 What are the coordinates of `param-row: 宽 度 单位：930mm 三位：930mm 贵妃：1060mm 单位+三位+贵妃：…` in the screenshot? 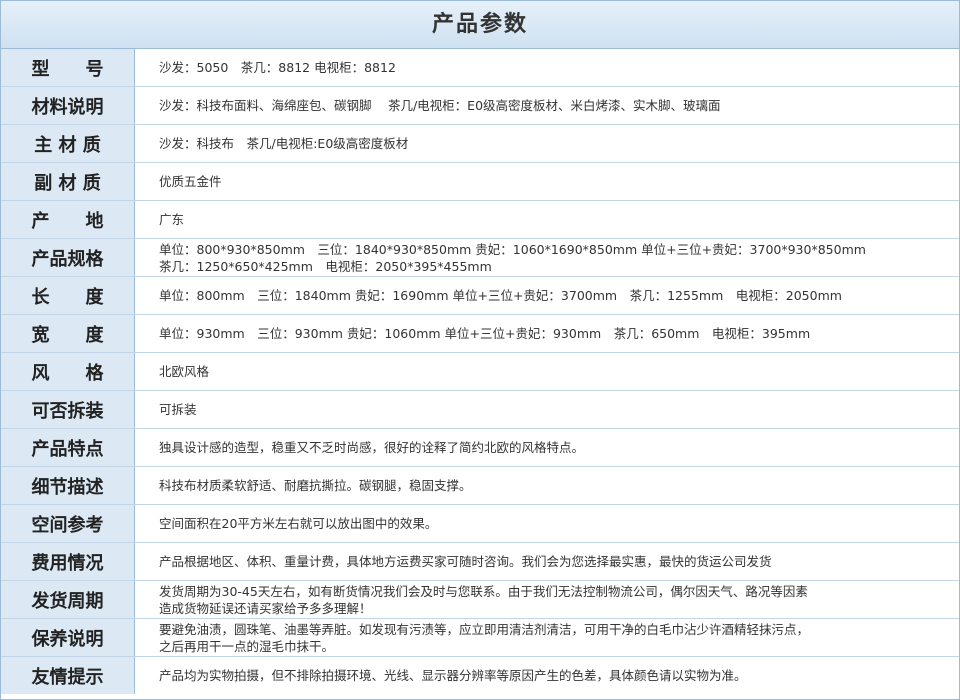 It's located at (480, 334).